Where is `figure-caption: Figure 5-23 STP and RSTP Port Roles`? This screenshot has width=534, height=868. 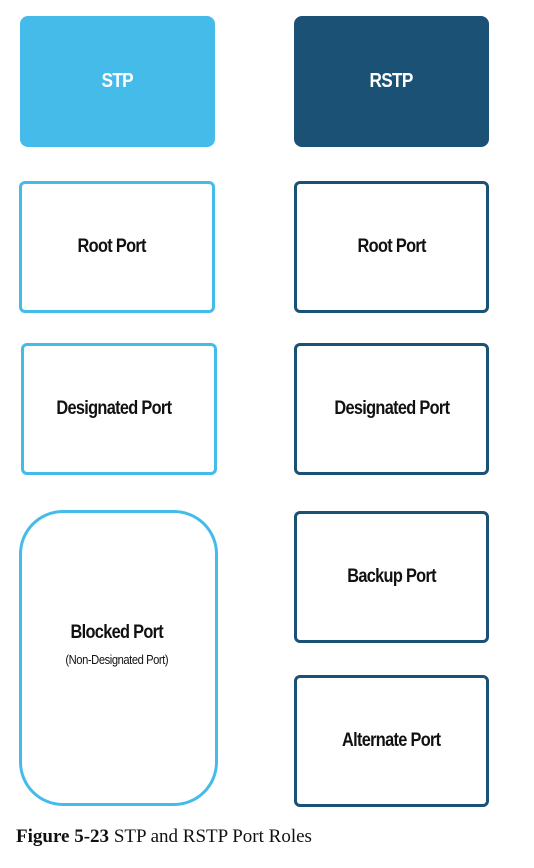 figure-caption: Figure 5-23 STP and RSTP Port Roles is located at coordinates (164, 837).